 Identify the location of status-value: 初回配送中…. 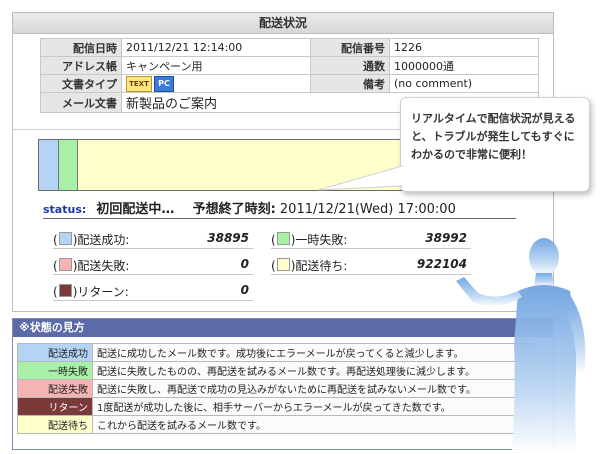
(135, 209).